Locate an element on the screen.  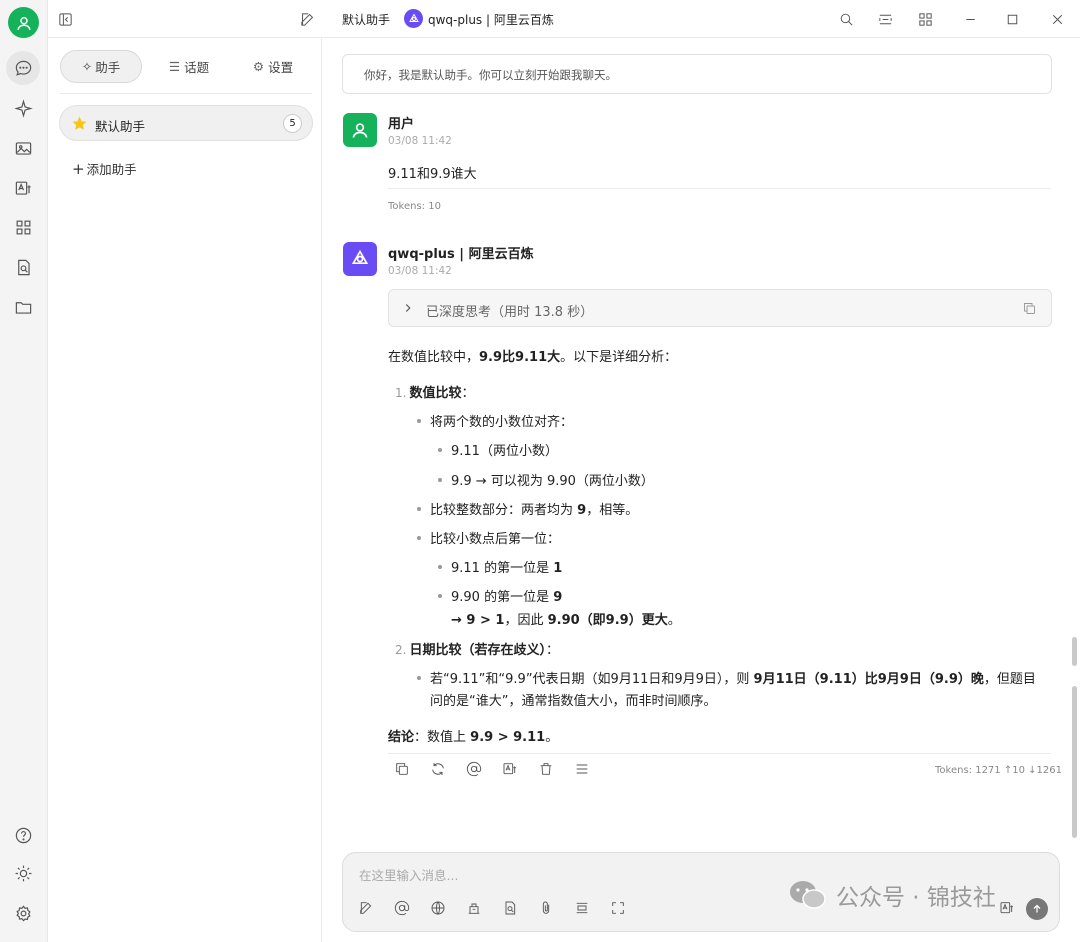
search-icon is located at coordinates (846, 19).